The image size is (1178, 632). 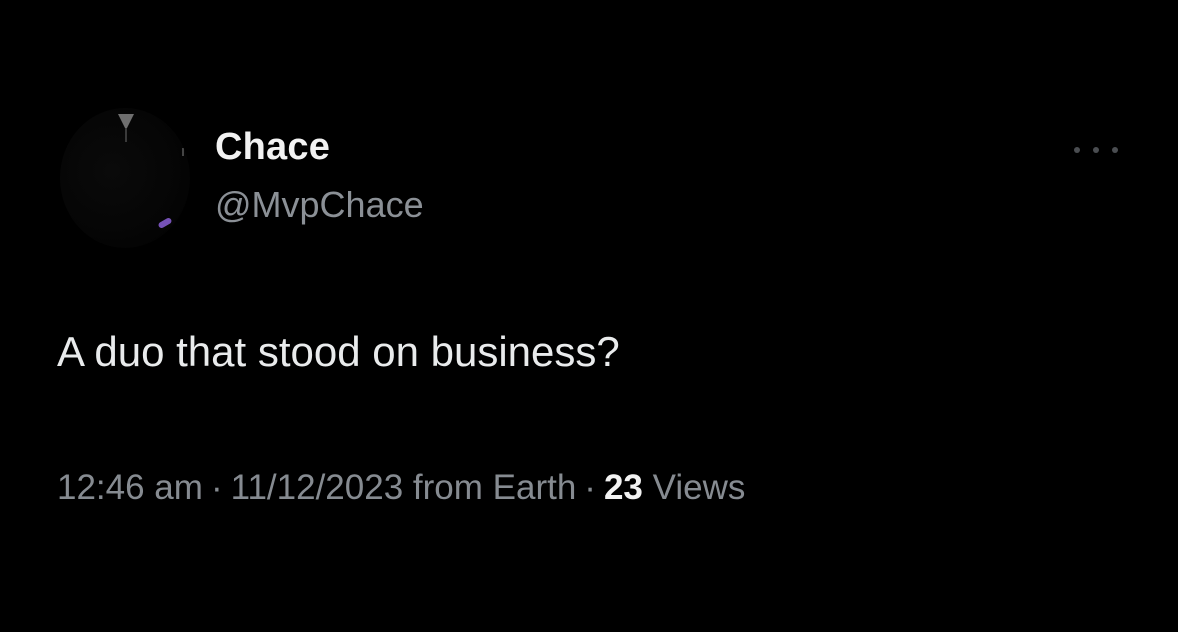 I want to click on avatar-glow, so click(x=165, y=223).